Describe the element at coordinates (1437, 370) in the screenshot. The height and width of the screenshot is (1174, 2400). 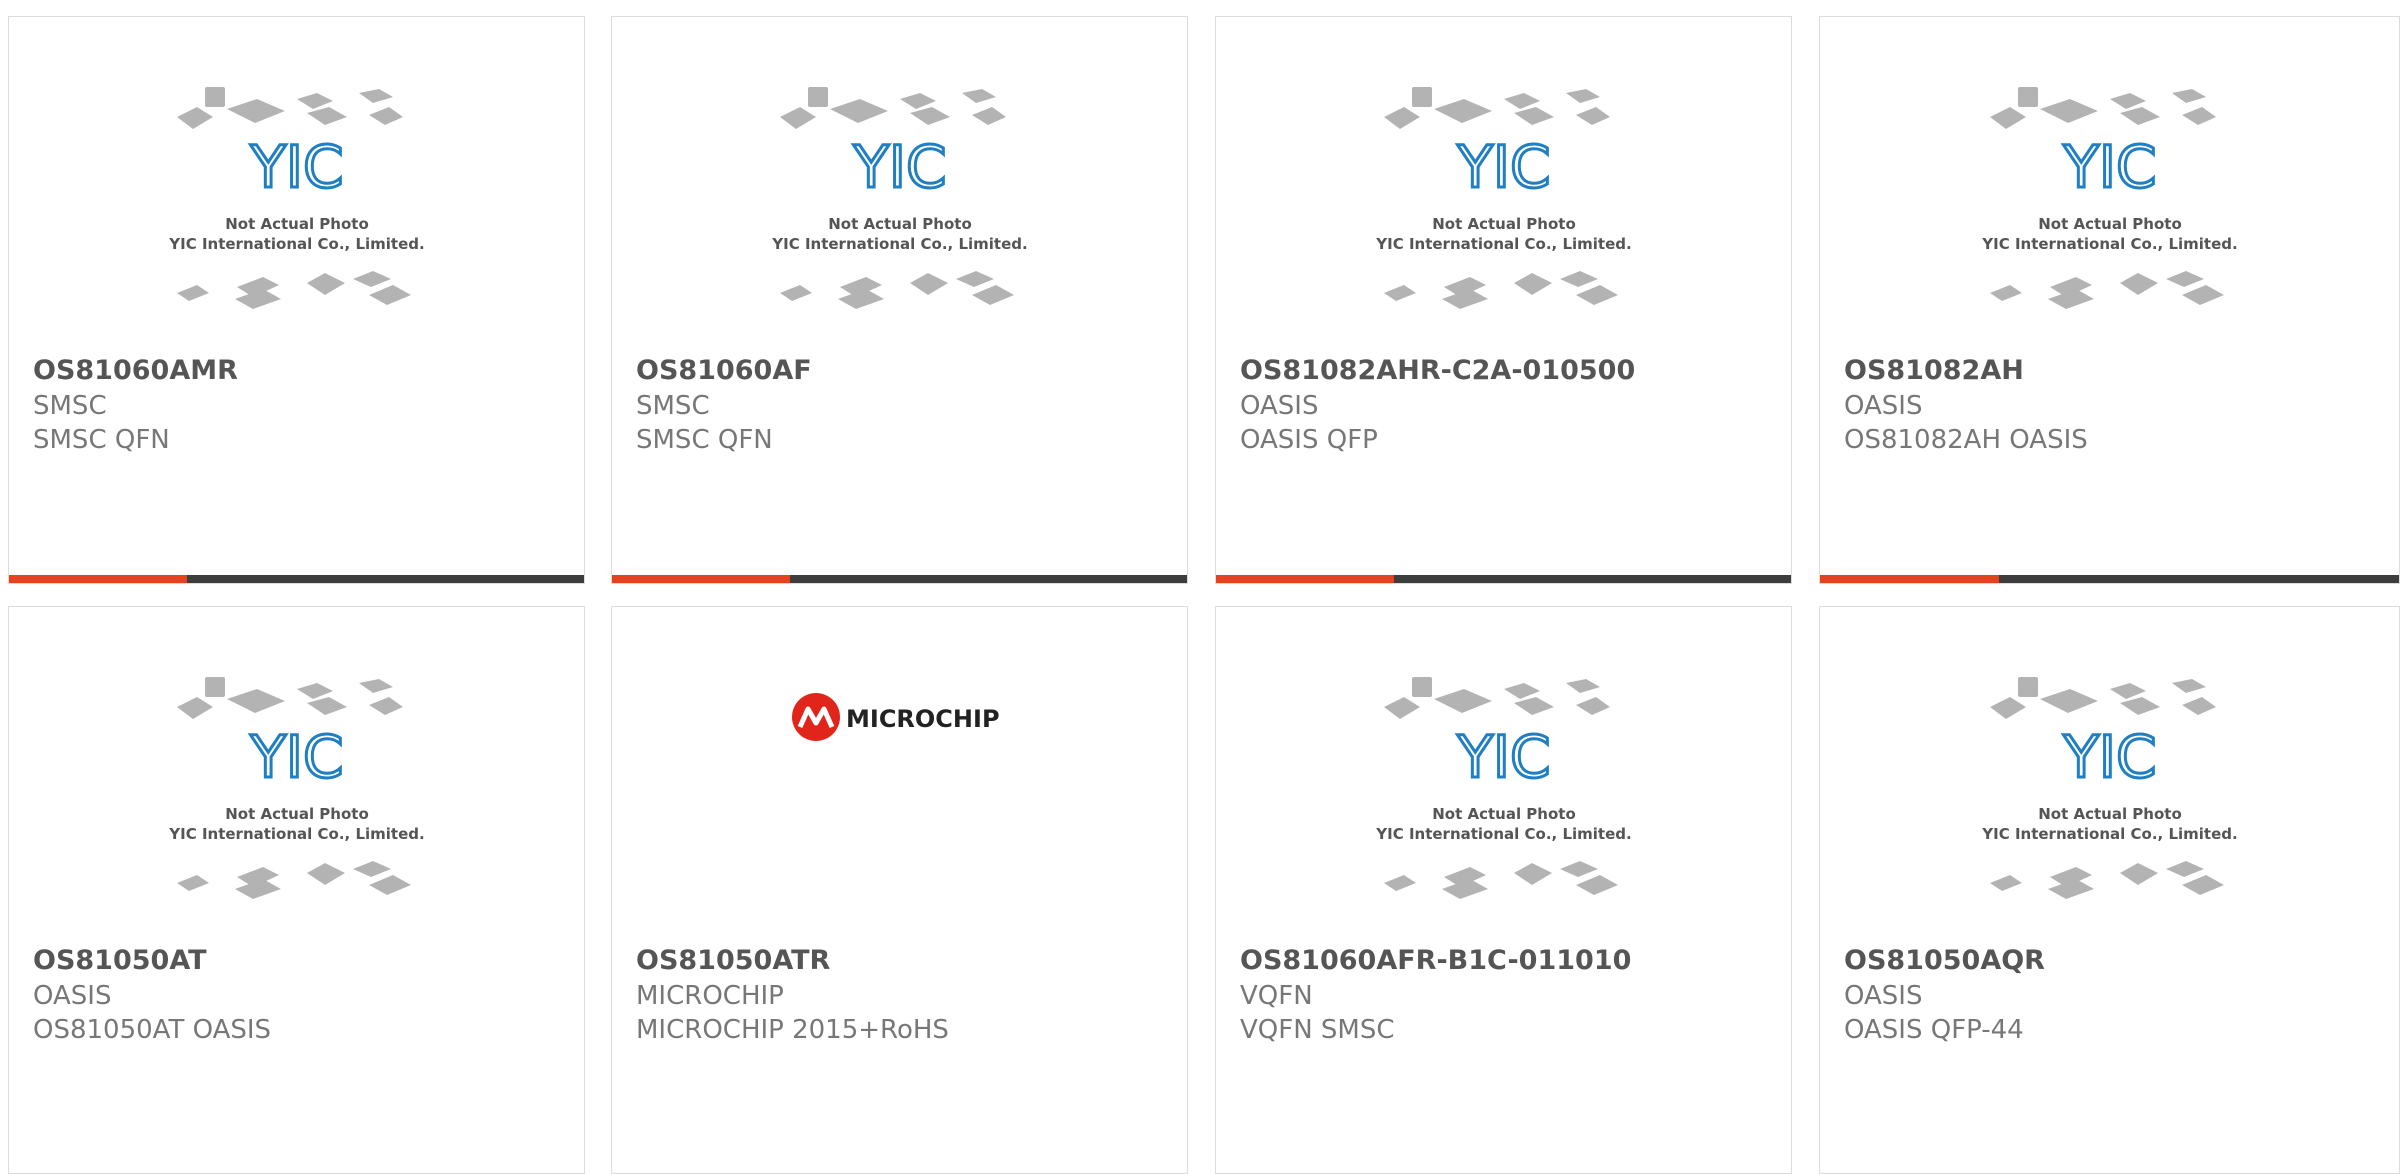
I see `part-number: OS81082AHR-C2A-010500` at that location.